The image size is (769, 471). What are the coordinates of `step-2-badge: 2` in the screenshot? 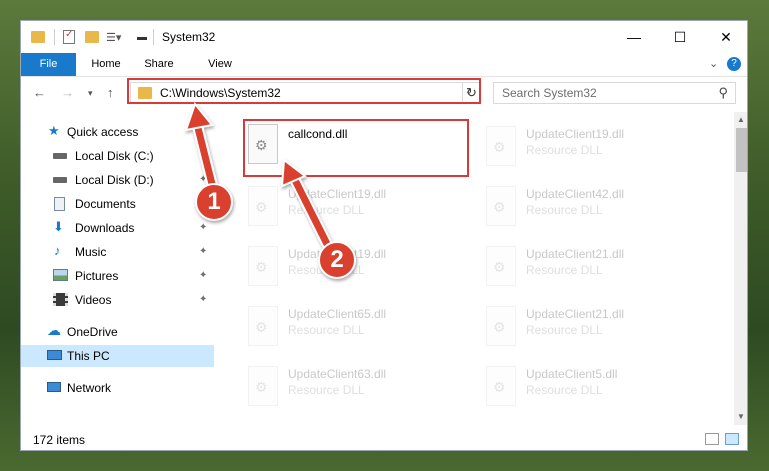 It's located at (337, 260).